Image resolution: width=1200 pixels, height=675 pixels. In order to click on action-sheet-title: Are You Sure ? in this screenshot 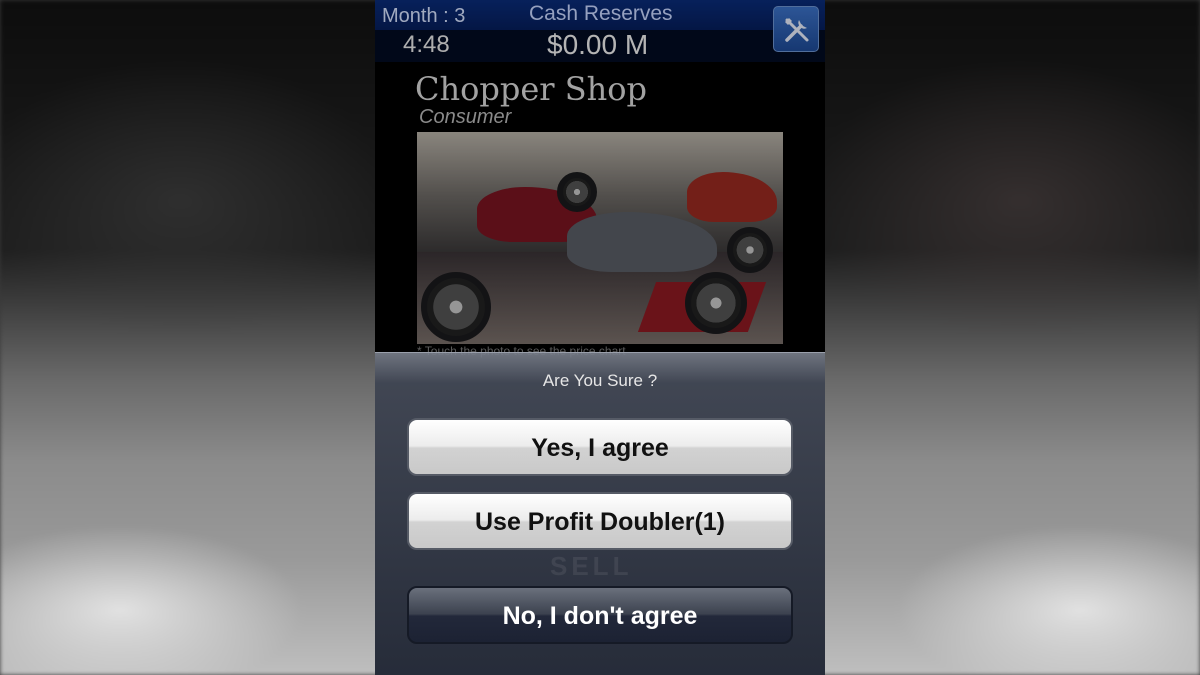, I will do `click(600, 380)`.